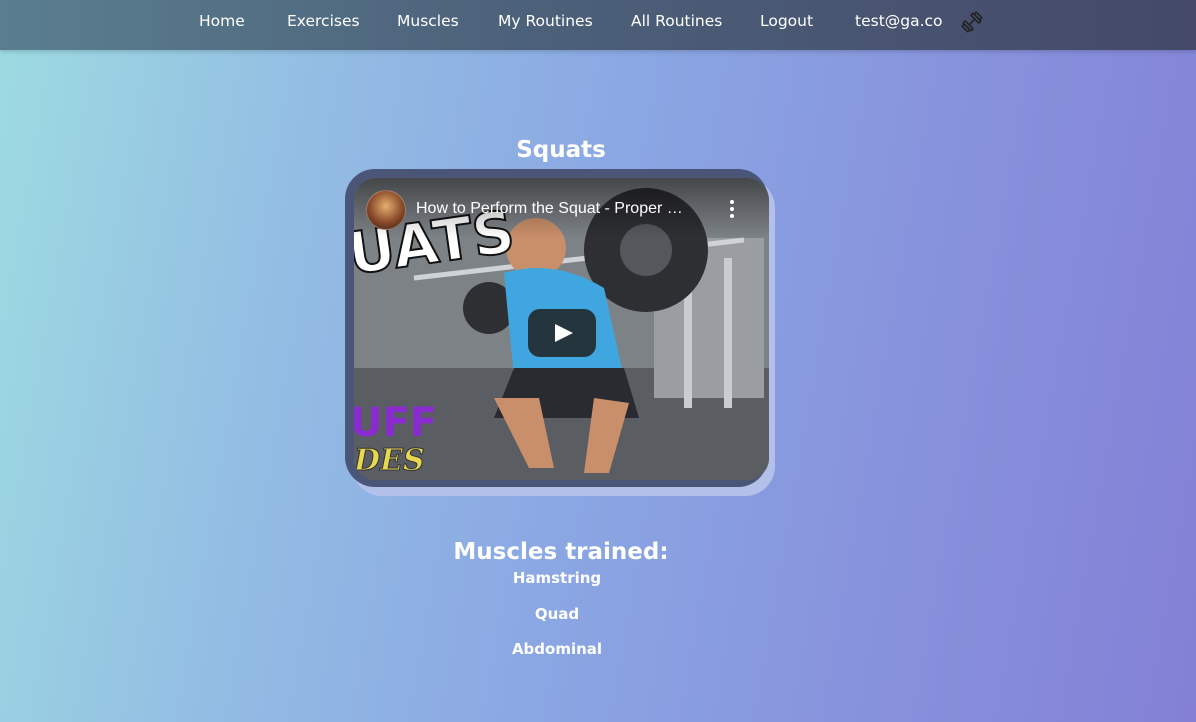 The height and width of the screenshot is (722, 1196). Describe the element at coordinates (557, 583) in the screenshot. I see `muscle-item-hamstring: Hamstring` at that location.